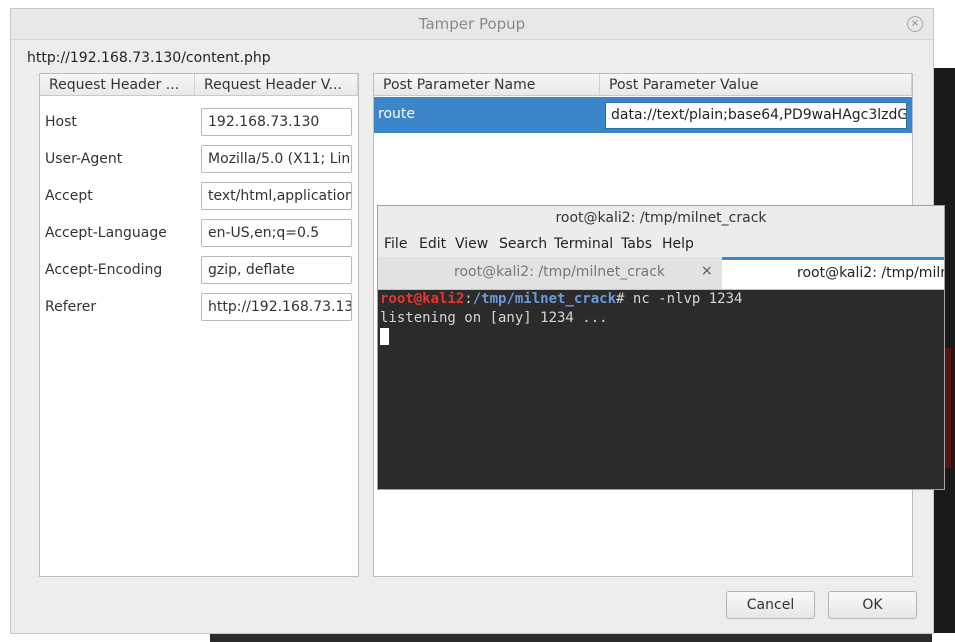 Image resolution: width=955 pixels, height=642 pixels. I want to click on header-row-accept: Accept text/html,application/:, so click(199, 197).